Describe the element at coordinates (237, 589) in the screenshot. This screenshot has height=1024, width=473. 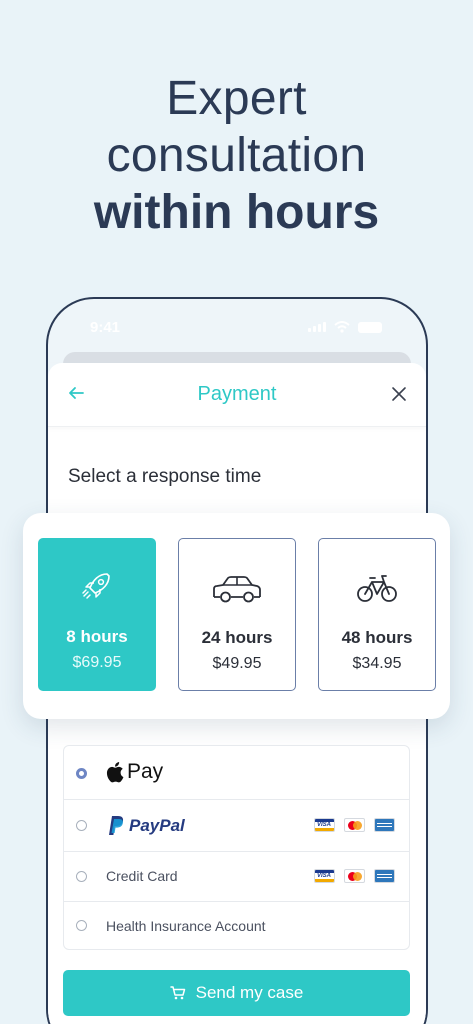
I see `car-icon` at that location.